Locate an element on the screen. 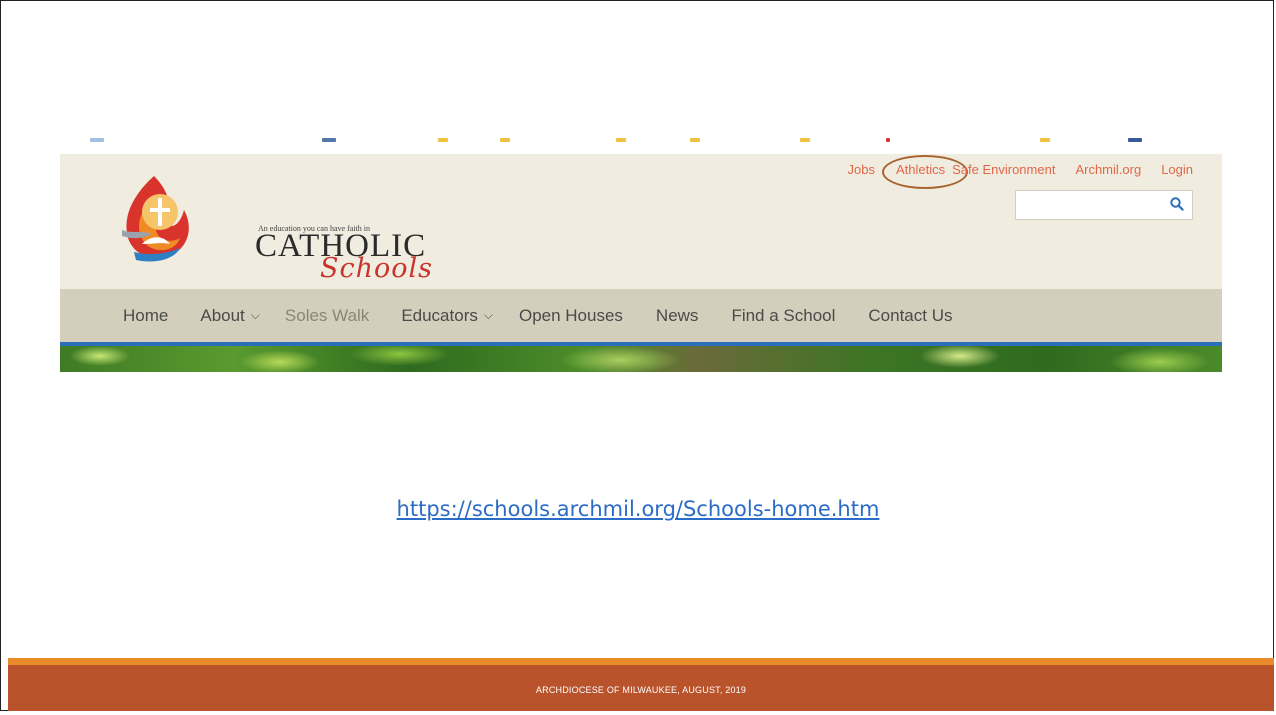  nav-item-label: Open Houses is located at coordinates (570, 315).